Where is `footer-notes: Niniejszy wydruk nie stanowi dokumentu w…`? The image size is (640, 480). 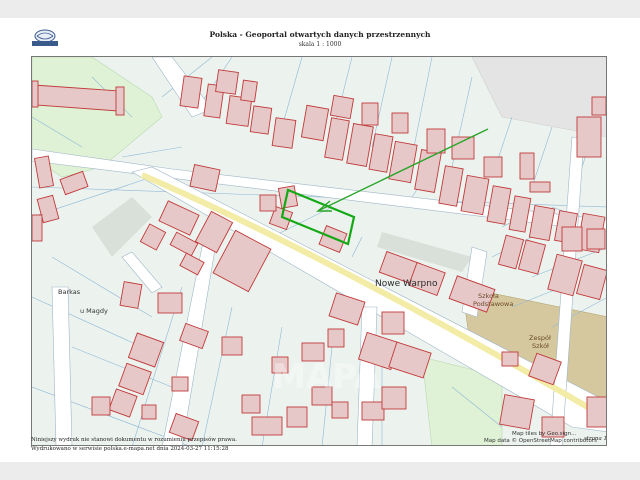 footer-notes: Niniejszy wydruk nie stanowi dokumentu w… is located at coordinates (134, 445).